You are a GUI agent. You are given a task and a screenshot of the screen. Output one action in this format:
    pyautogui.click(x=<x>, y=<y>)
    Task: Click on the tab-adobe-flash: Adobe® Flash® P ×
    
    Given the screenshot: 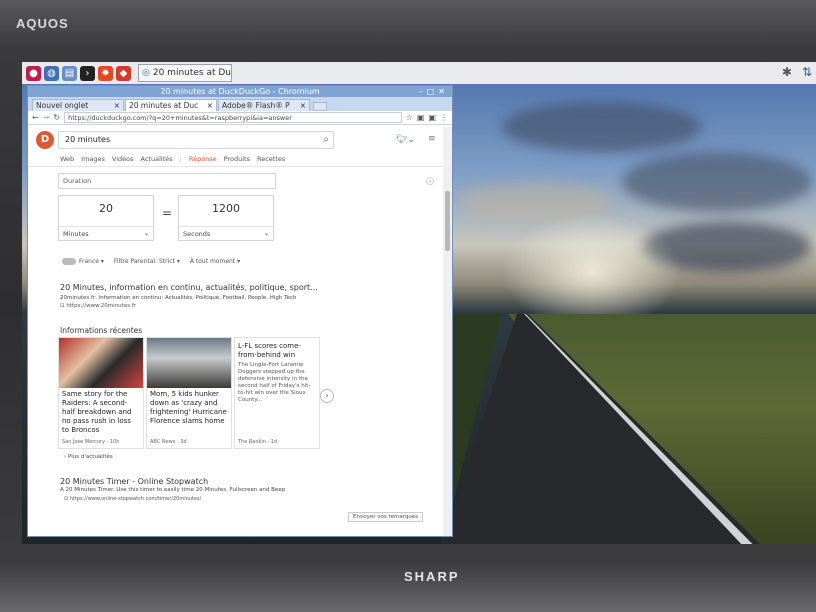 What is the action you would take?
    pyautogui.click(x=264, y=105)
    